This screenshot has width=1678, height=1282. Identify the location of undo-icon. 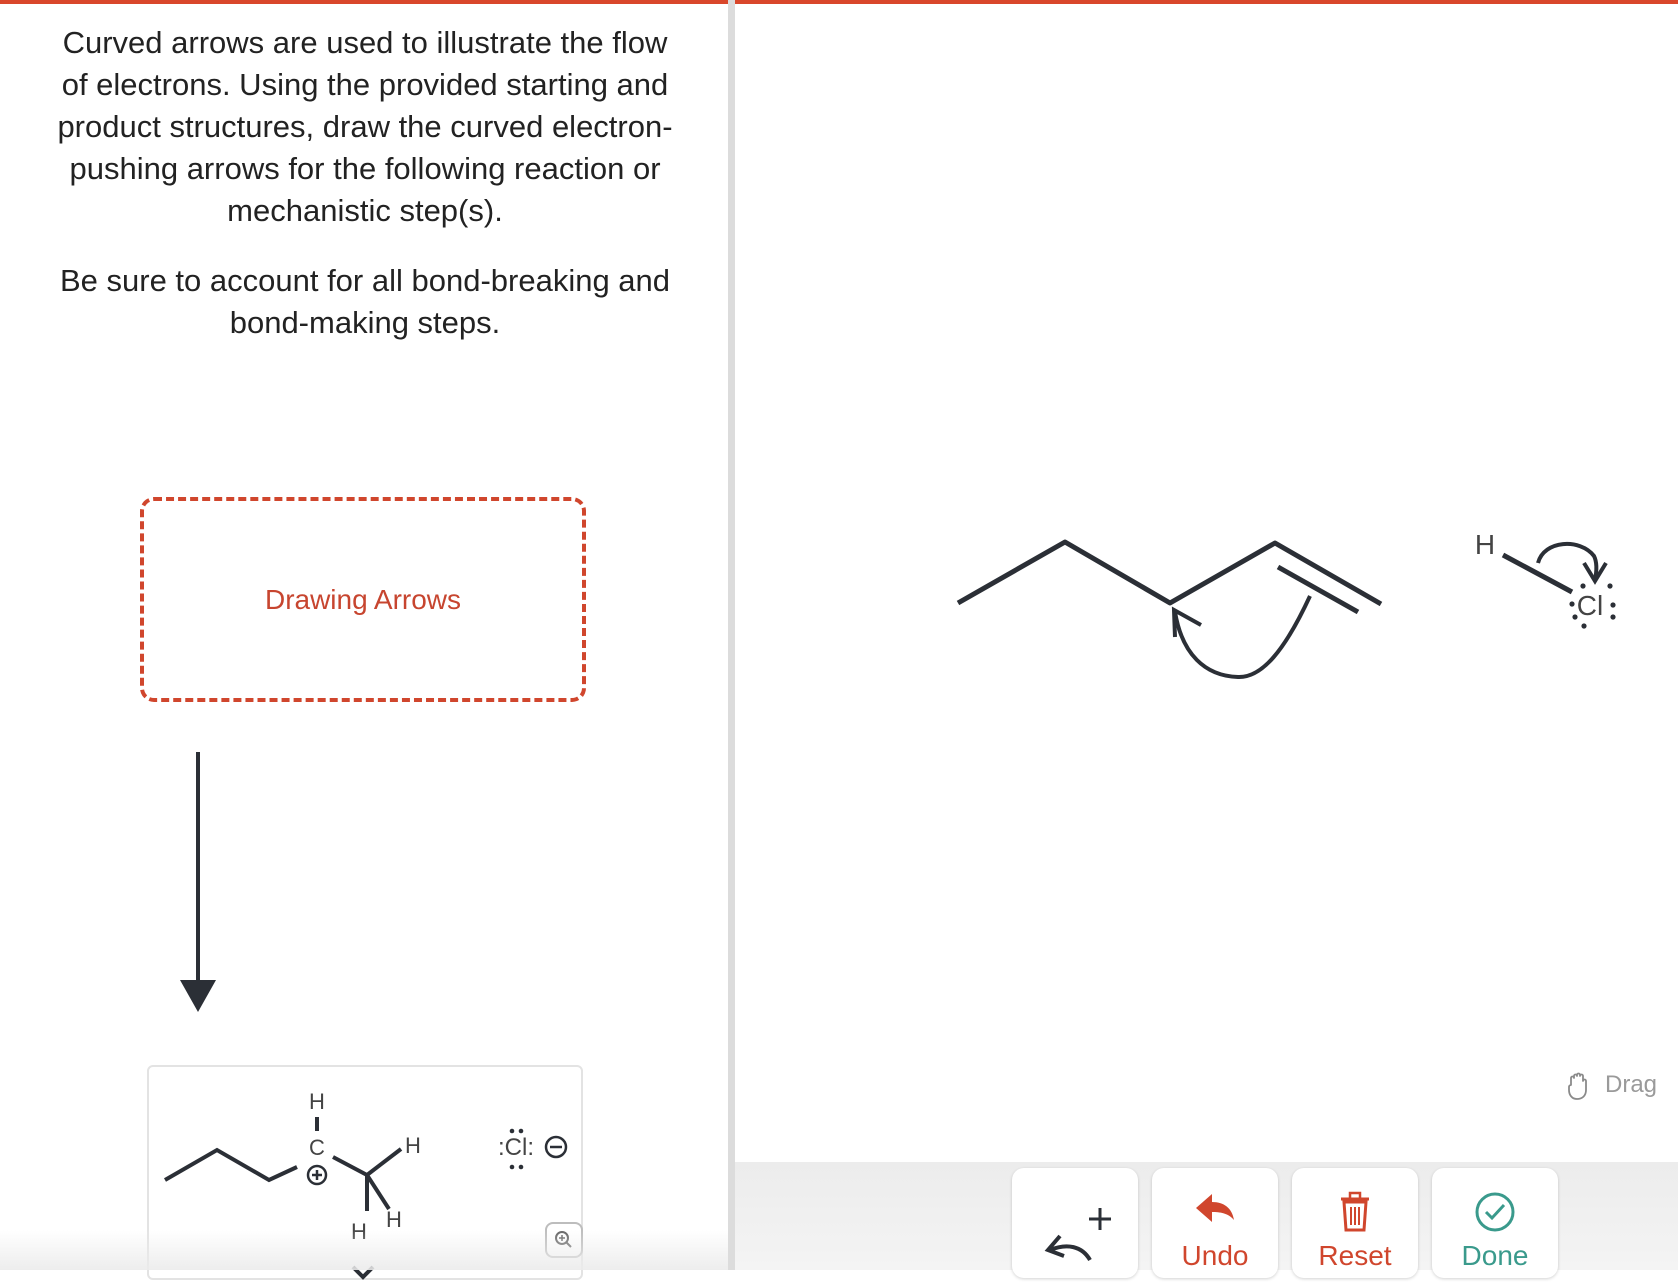
(1215, 1208).